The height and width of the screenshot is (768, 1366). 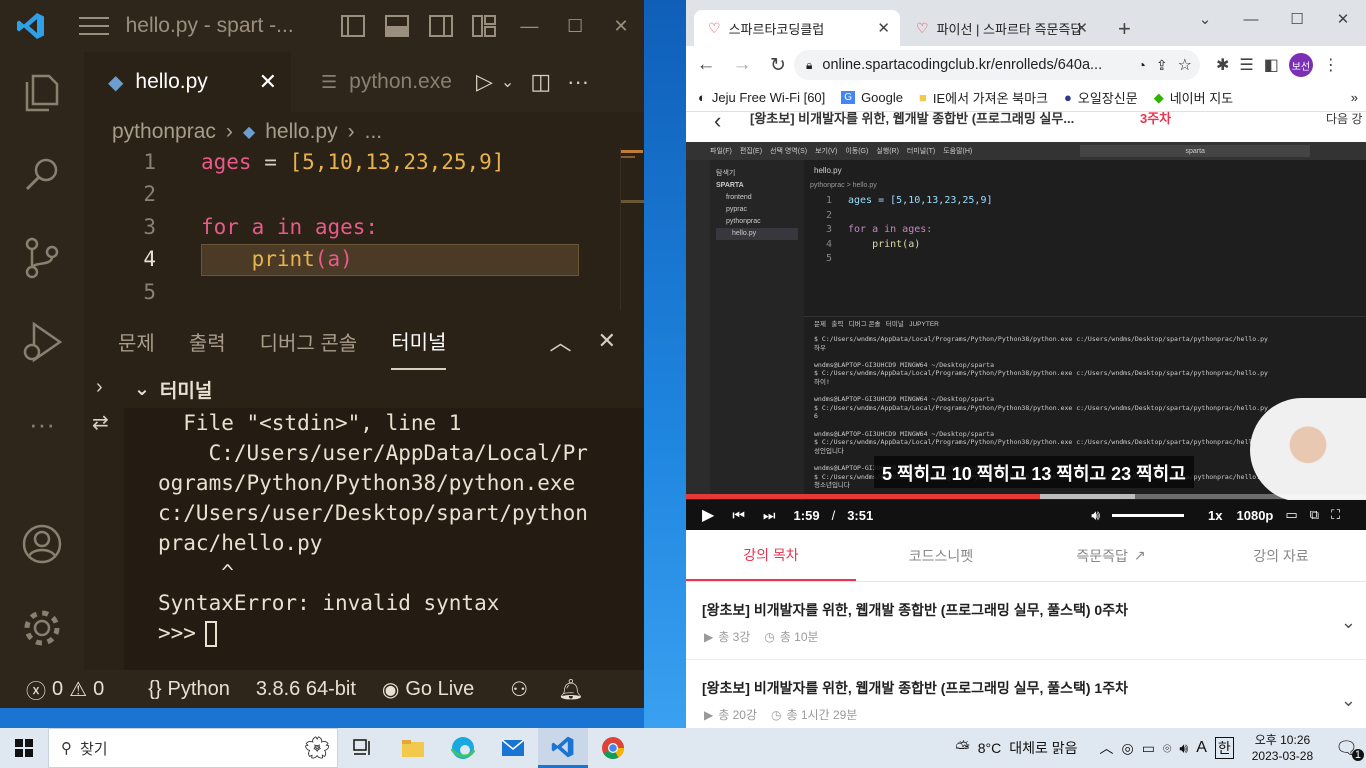 What do you see at coordinates (1043, 748) in the screenshot?
I see `weather-description: 대체로 맑음` at bounding box center [1043, 748].